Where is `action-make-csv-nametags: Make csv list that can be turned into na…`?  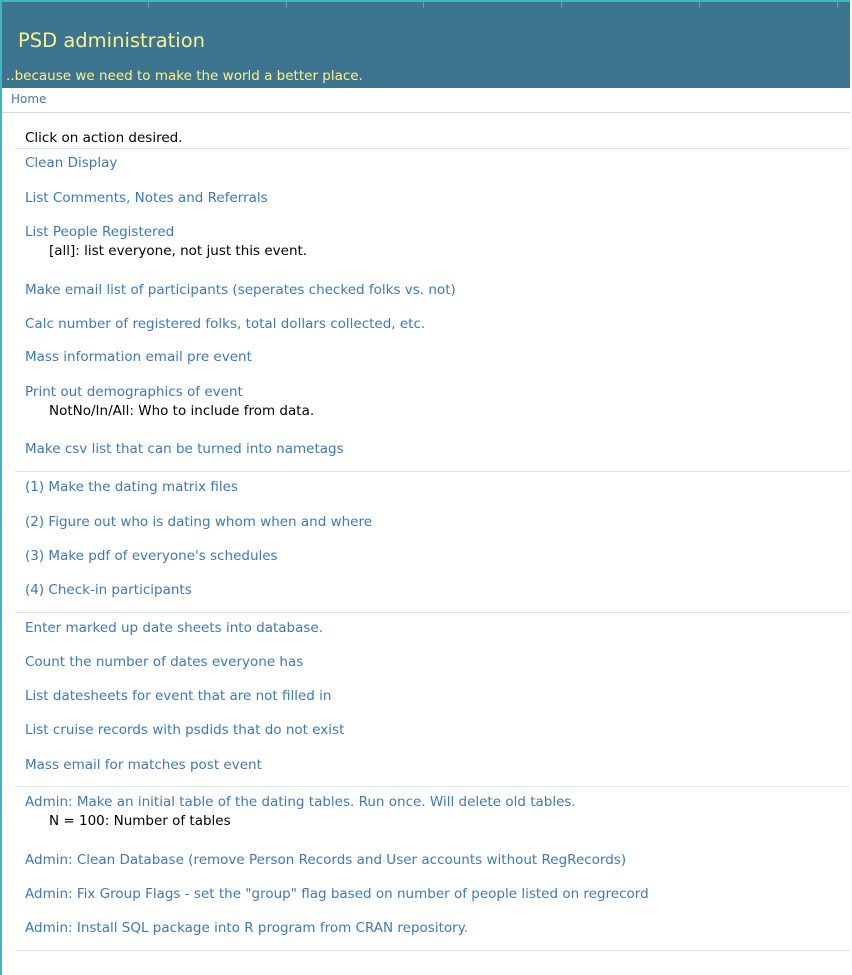 action-make-csv-nametags: Make csv list that can be turned into na… is located at coordinates (184, 449).